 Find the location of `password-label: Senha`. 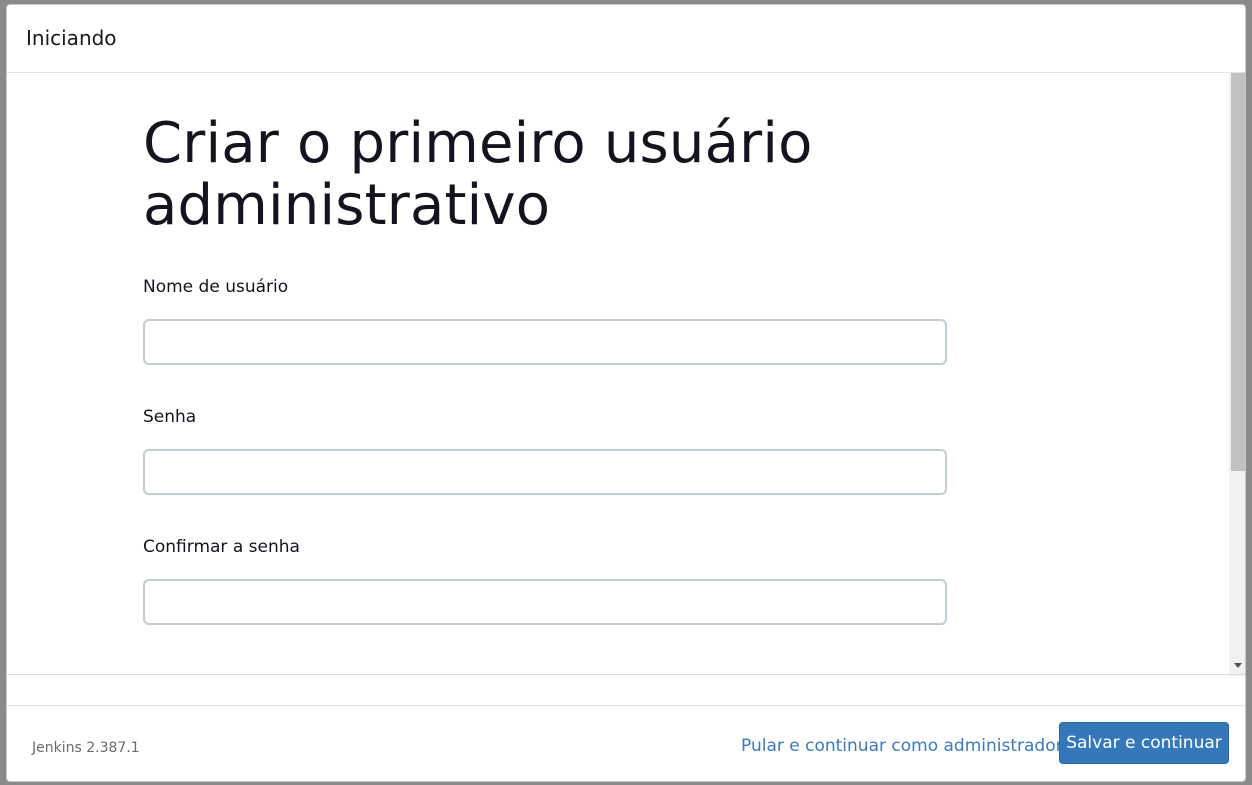

password-label: Senha is located at coordinates (170, 417).